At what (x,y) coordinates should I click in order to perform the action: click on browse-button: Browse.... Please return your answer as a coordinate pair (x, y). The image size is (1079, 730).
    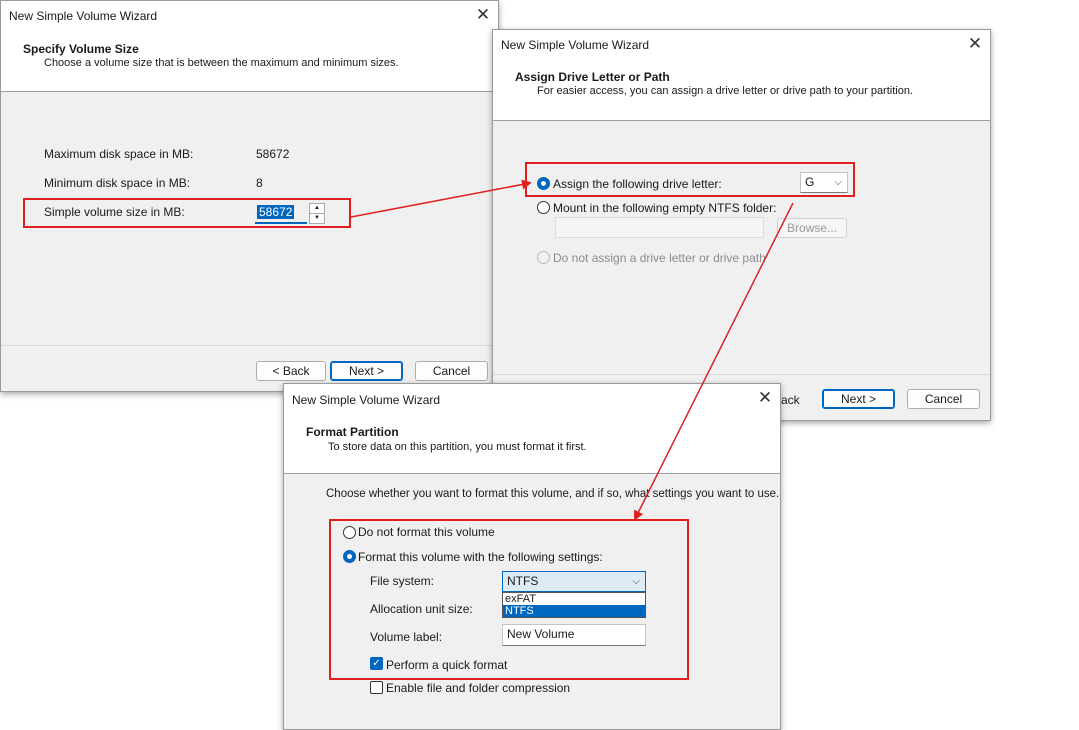
    Looking at the image, I should click on (812, 228).